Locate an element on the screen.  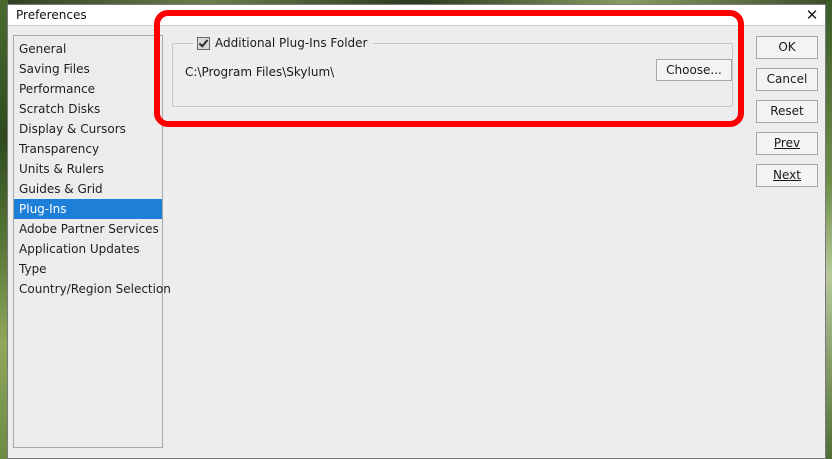
category-item-type: Type is located at coordinates (88, 269).